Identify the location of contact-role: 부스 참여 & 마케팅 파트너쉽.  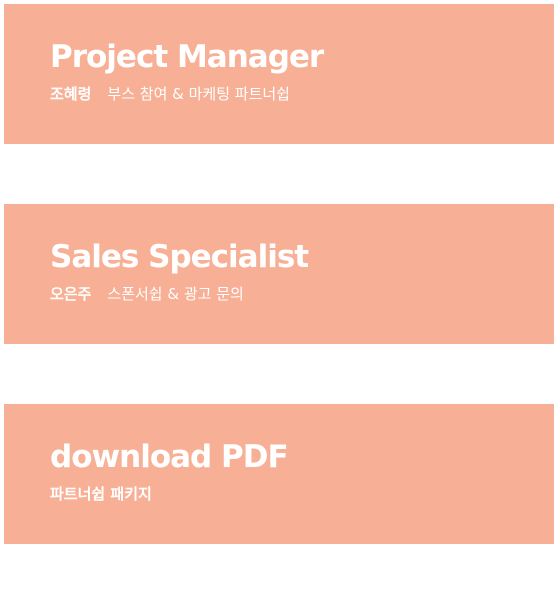
(198, 94).